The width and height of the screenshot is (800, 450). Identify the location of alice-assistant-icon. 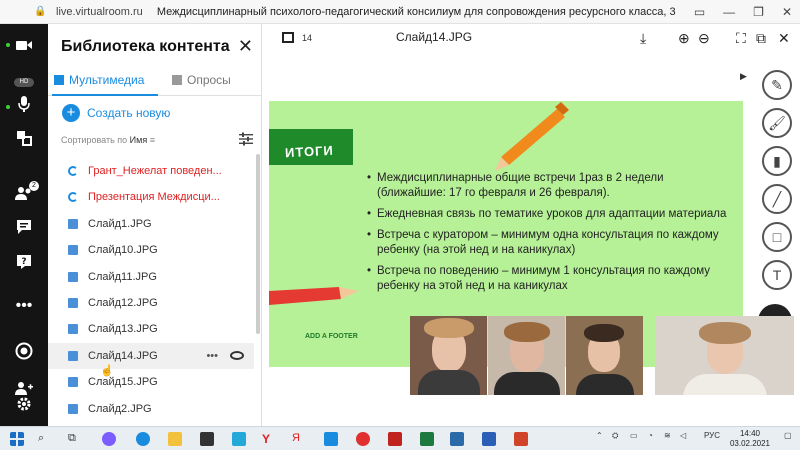
(109, 439).